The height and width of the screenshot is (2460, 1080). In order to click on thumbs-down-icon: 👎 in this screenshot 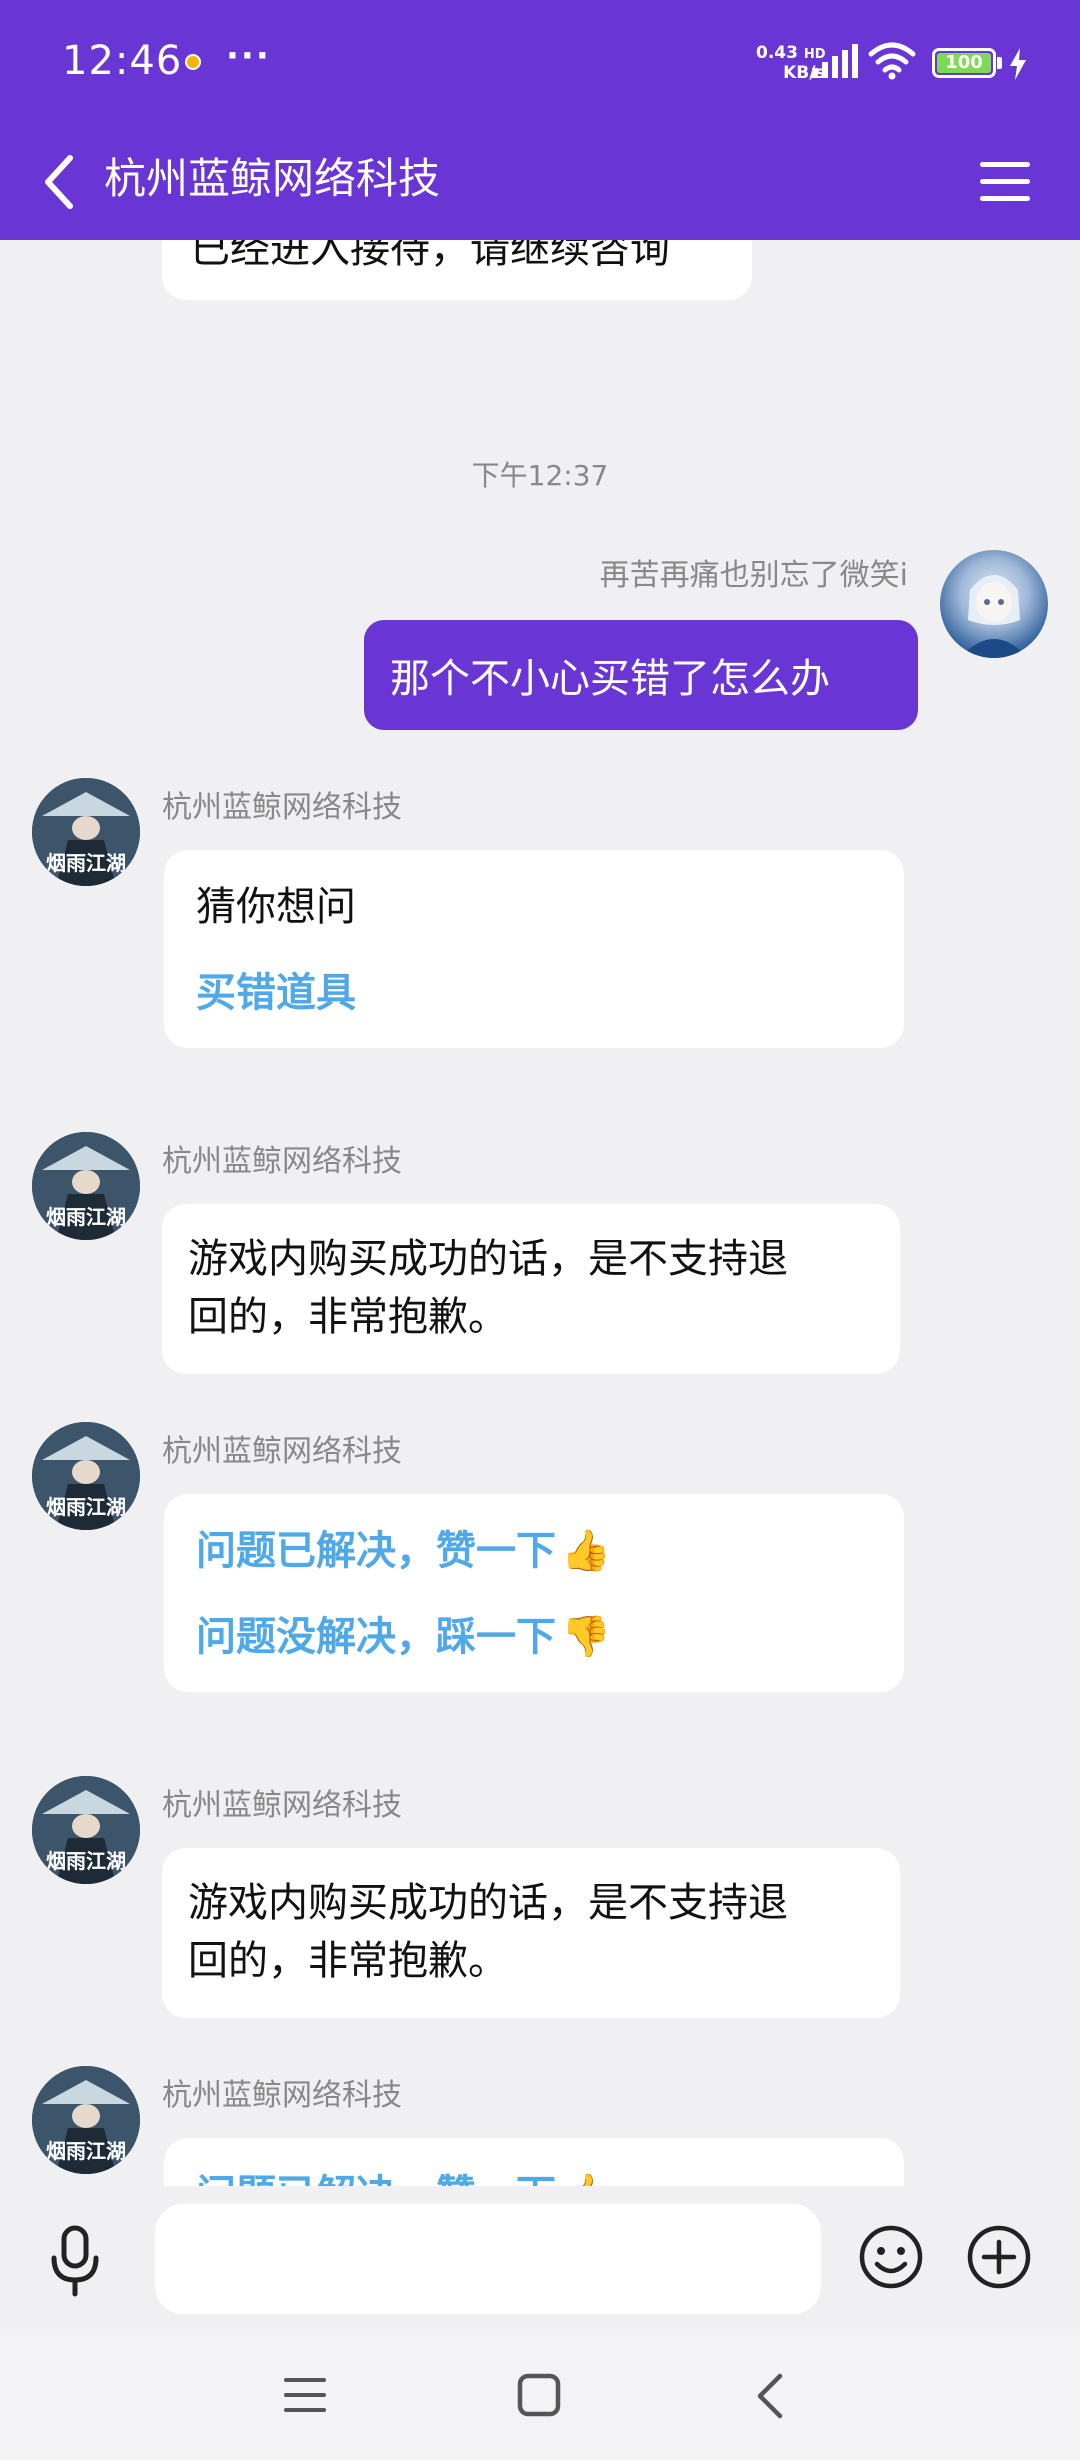, I will do `click(586, 1637)`.